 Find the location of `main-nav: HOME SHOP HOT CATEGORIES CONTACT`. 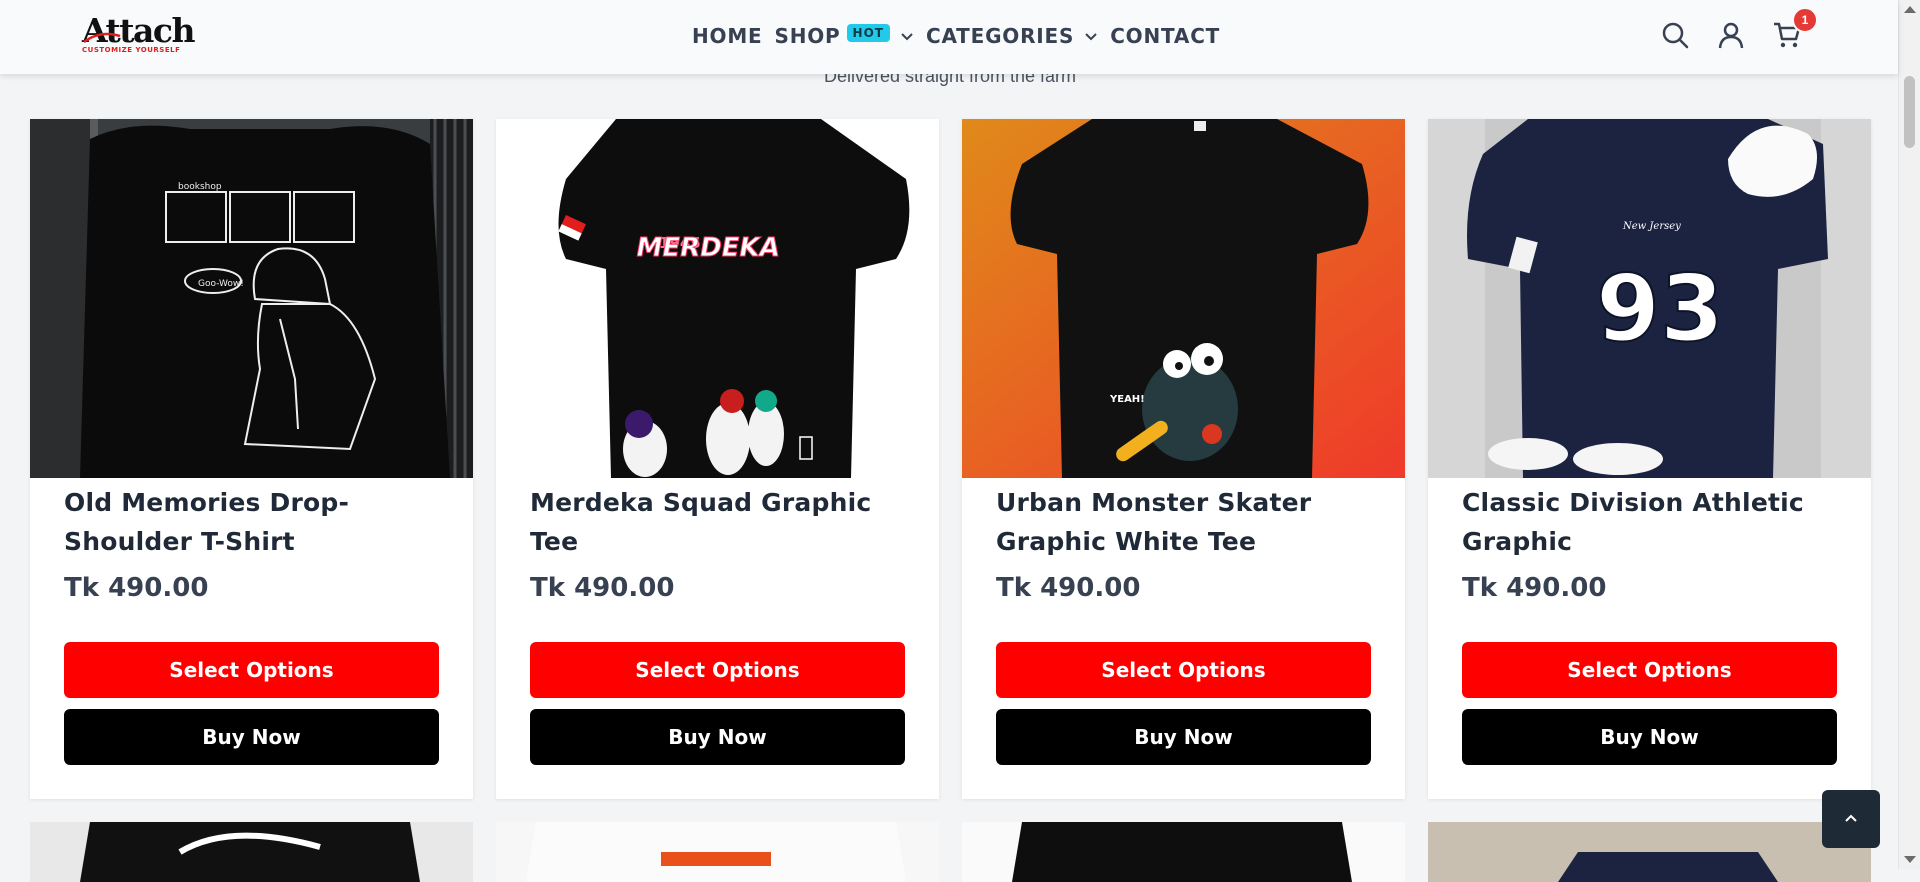

main-nav: HOME SHOP HOT CATEGORIES CONTACT is located at coordinates (962, 36).